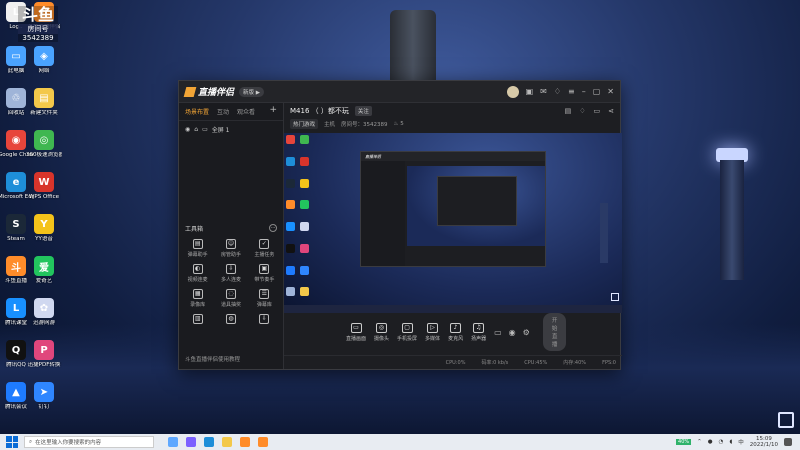 The width and height of the screenshot is (800, 450). I want to click on tutorial-link: 斗鱼直播伴侣使用教程, so click(212, 359).